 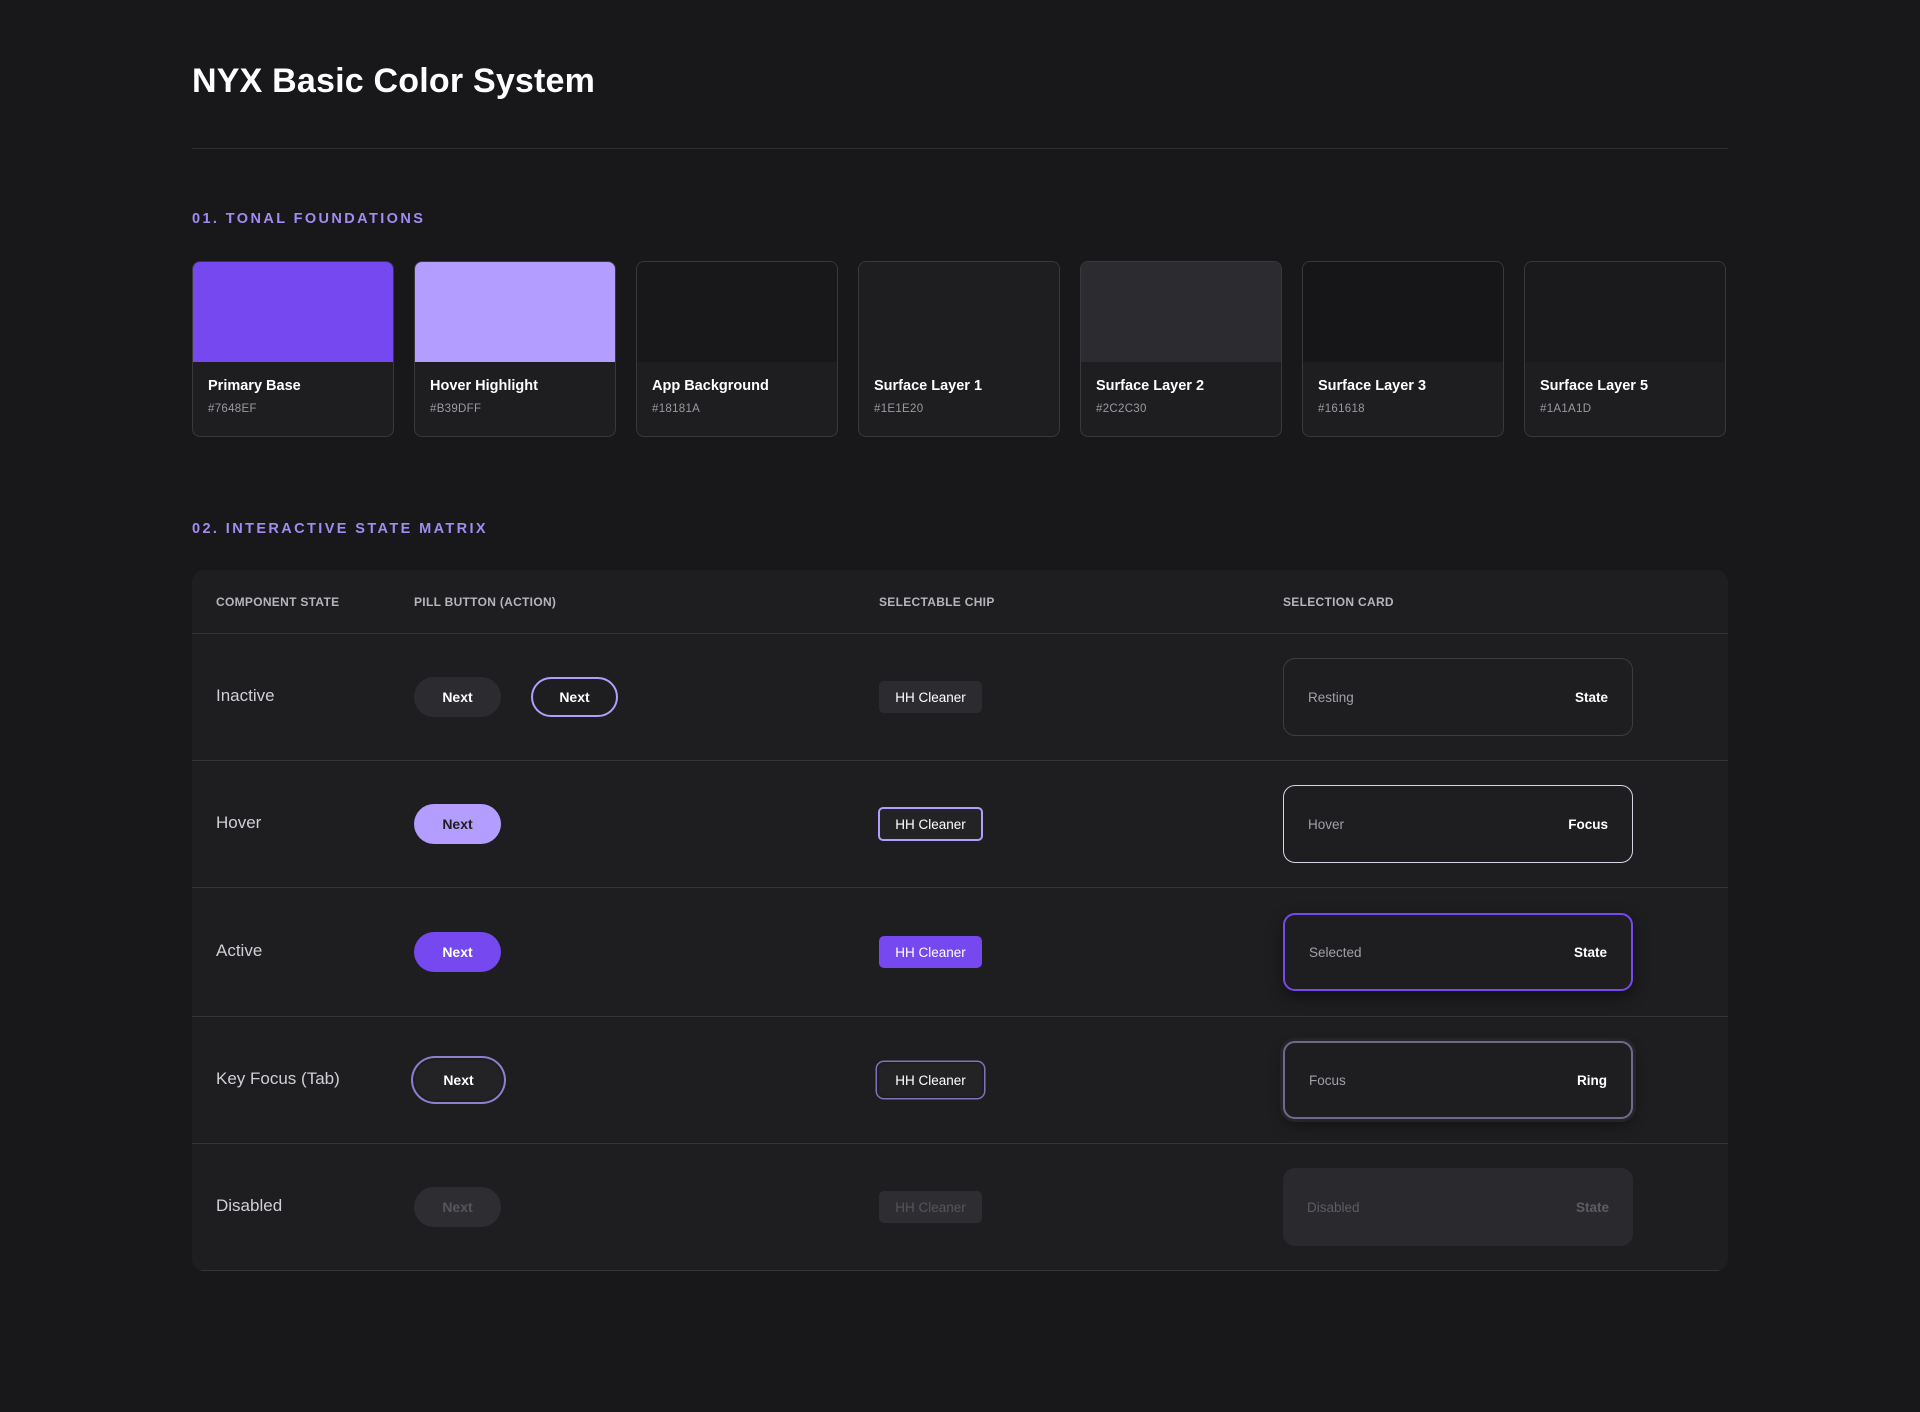 I want to click on selection-card-disabled: Disabled State, so click(x=1458, y=1207).